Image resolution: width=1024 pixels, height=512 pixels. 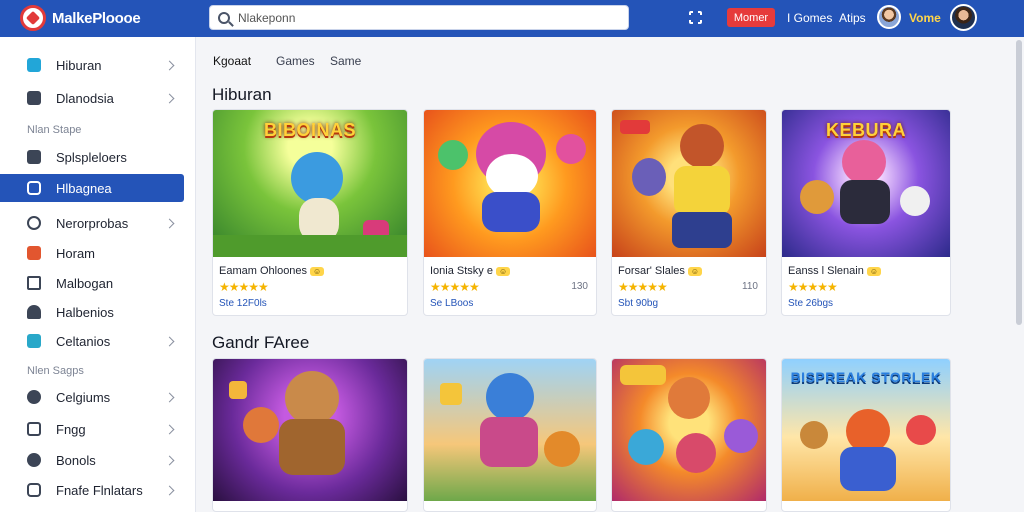 What do you see at coordinates (84, 188) in the screenshot?
I see `sidebar-item-label: Hlbagnea` at bounding box center [84, 188].